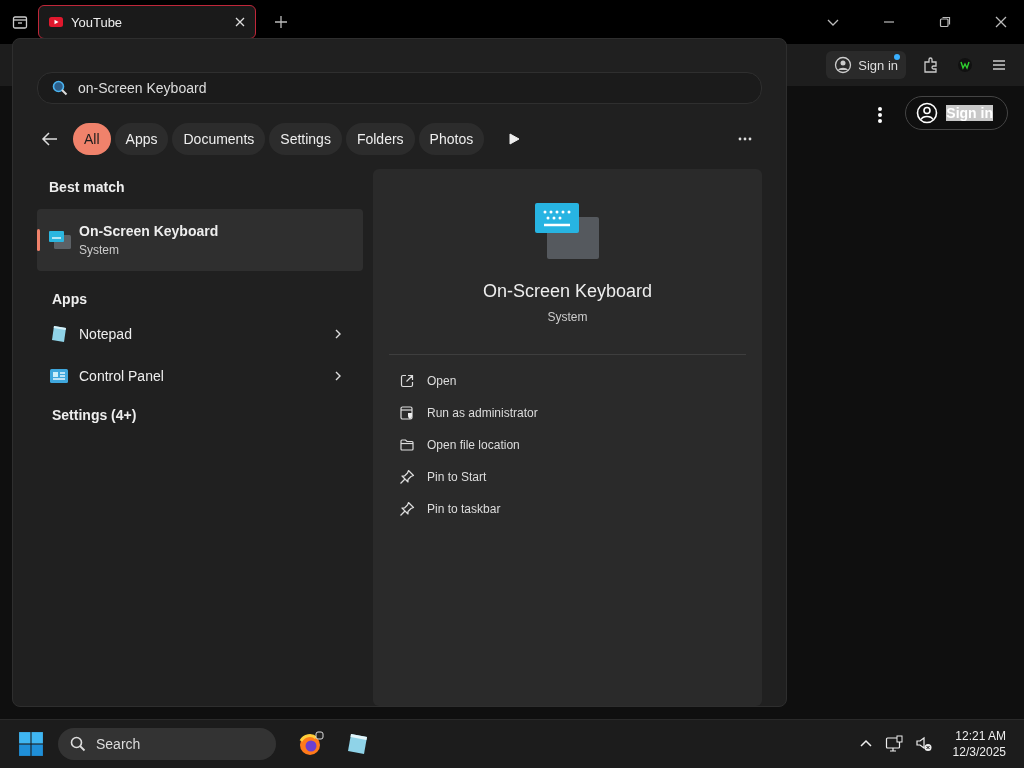 The image size is (1024, 768). What do you see at coordinates (567, 509) in the screenshot?
I see `action-item: Pin to taskbar` at bounding box center [567, 509].